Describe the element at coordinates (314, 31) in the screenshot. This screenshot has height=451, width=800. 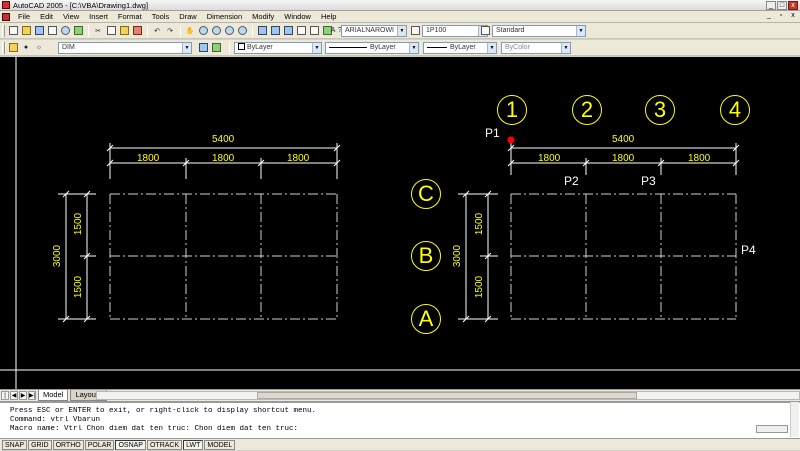
I see `markup-icon` at that location.